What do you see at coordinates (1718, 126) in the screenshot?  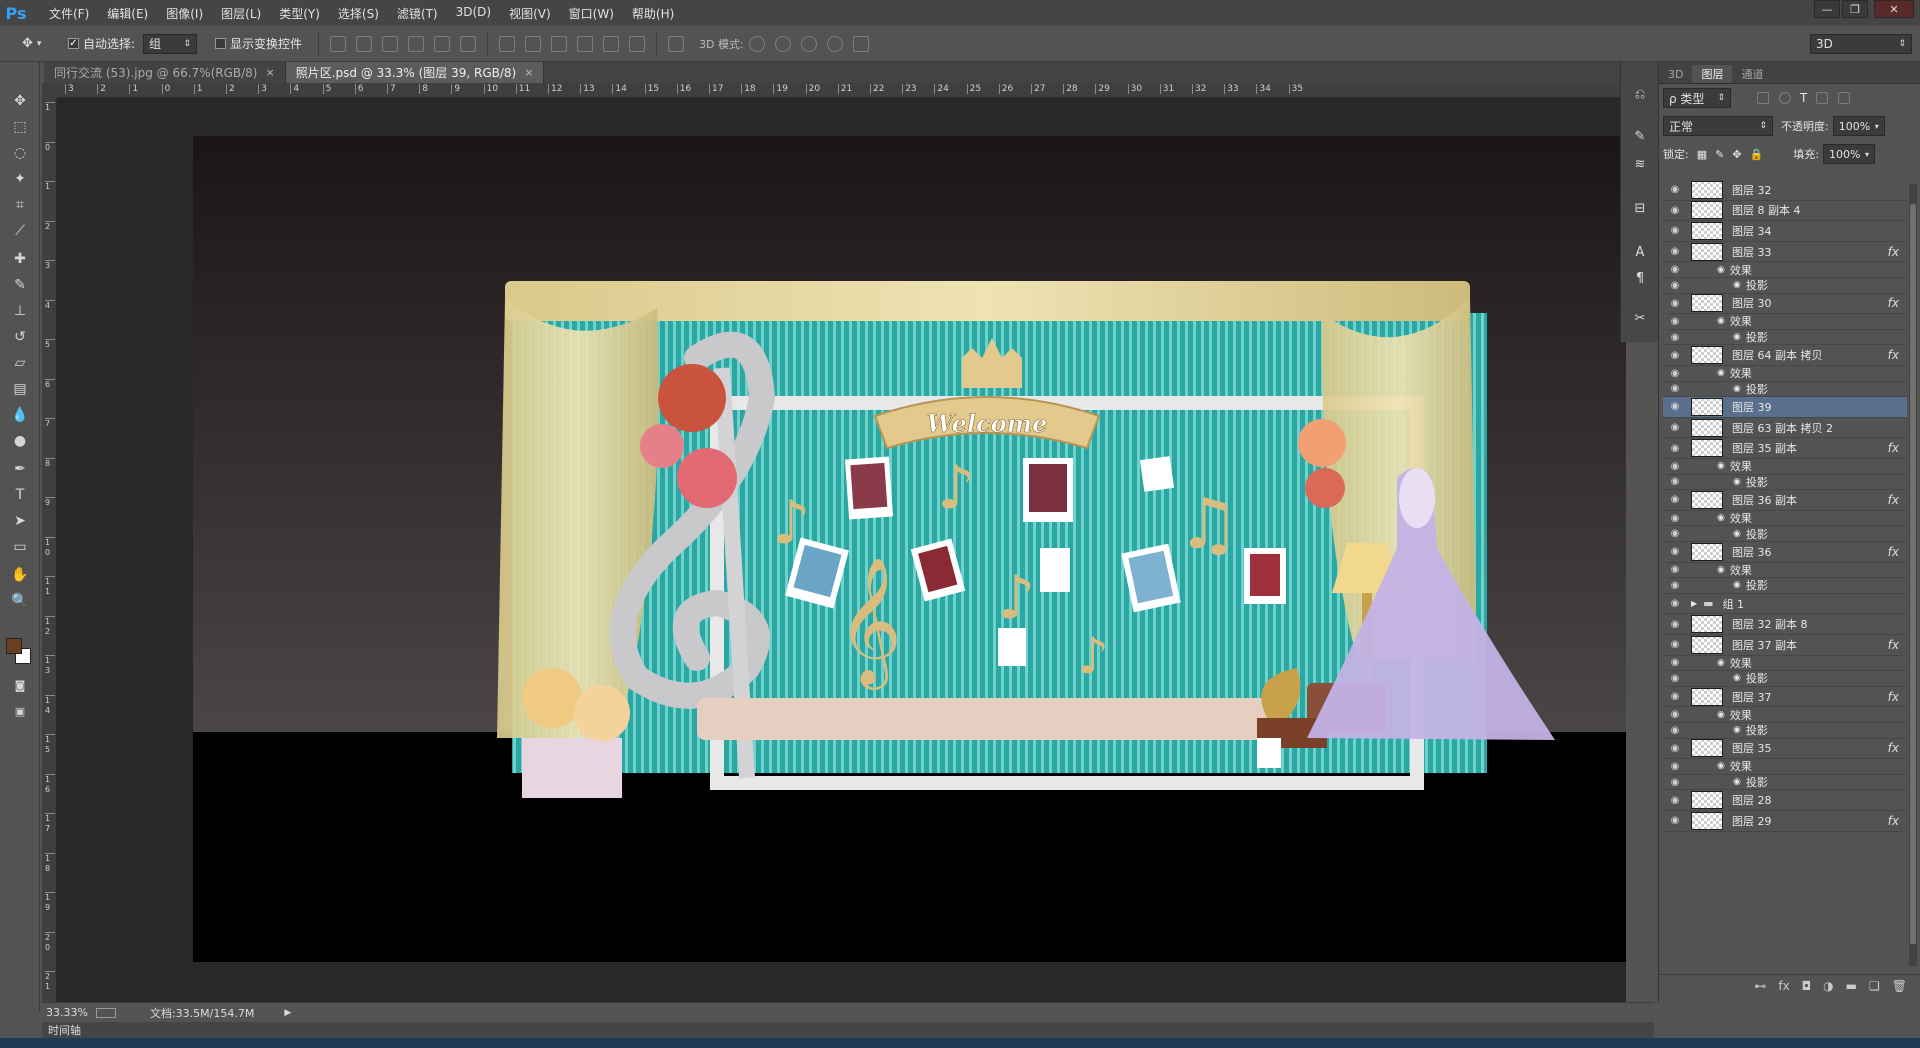 I see `blend-mode-dropdown: 正常 ⇕` at bounding box center [1718, 126].